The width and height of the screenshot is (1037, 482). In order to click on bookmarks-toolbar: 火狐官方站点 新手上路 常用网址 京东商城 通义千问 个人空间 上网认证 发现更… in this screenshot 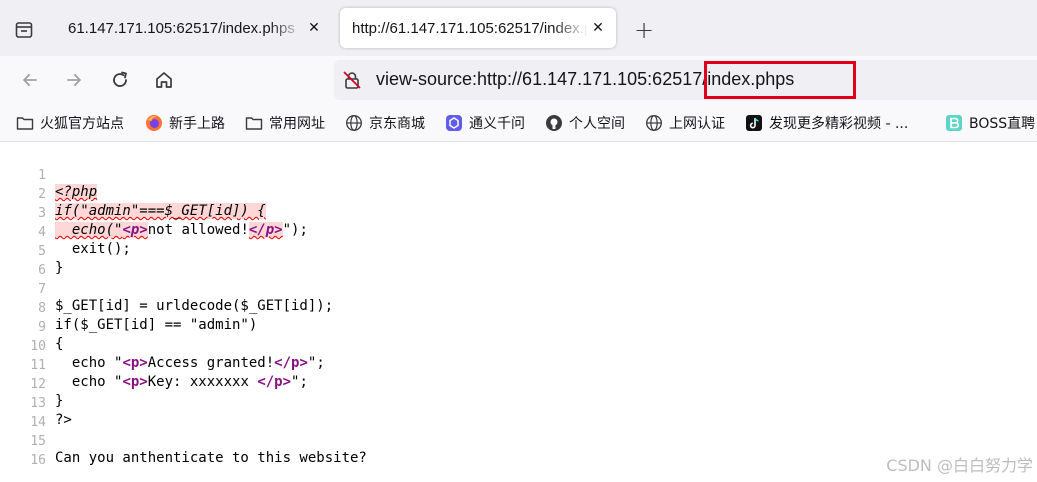, I will do `click(518, 123)`.